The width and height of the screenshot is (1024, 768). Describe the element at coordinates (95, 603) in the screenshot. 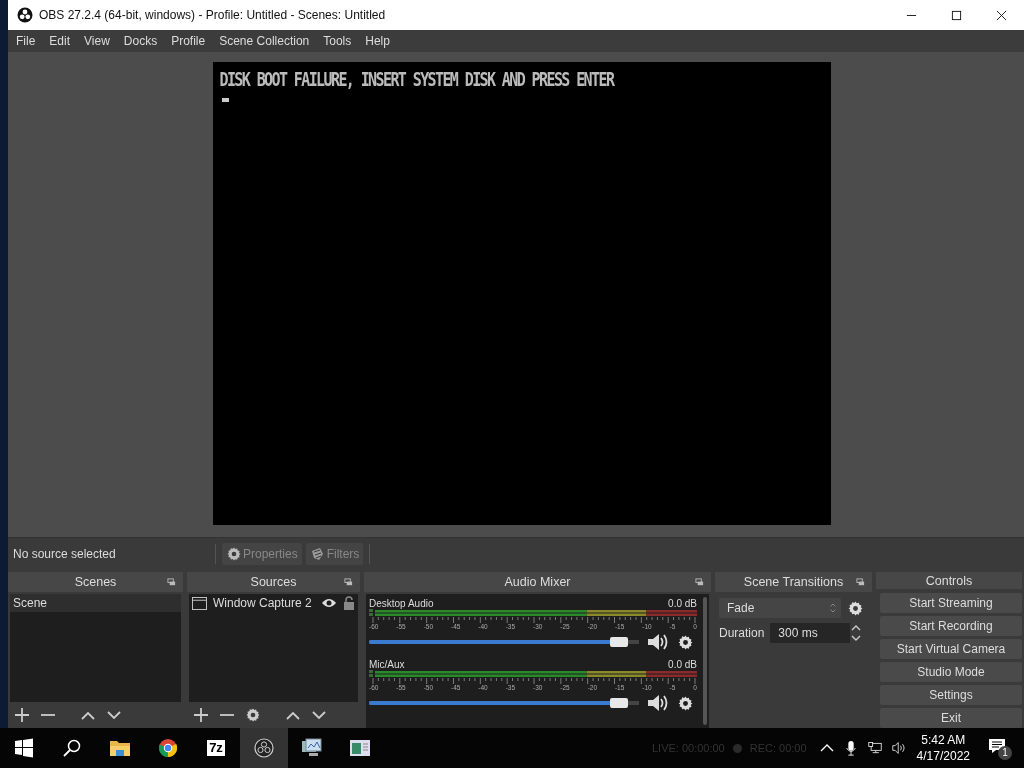

I see `scene-item: Scene` at that location.